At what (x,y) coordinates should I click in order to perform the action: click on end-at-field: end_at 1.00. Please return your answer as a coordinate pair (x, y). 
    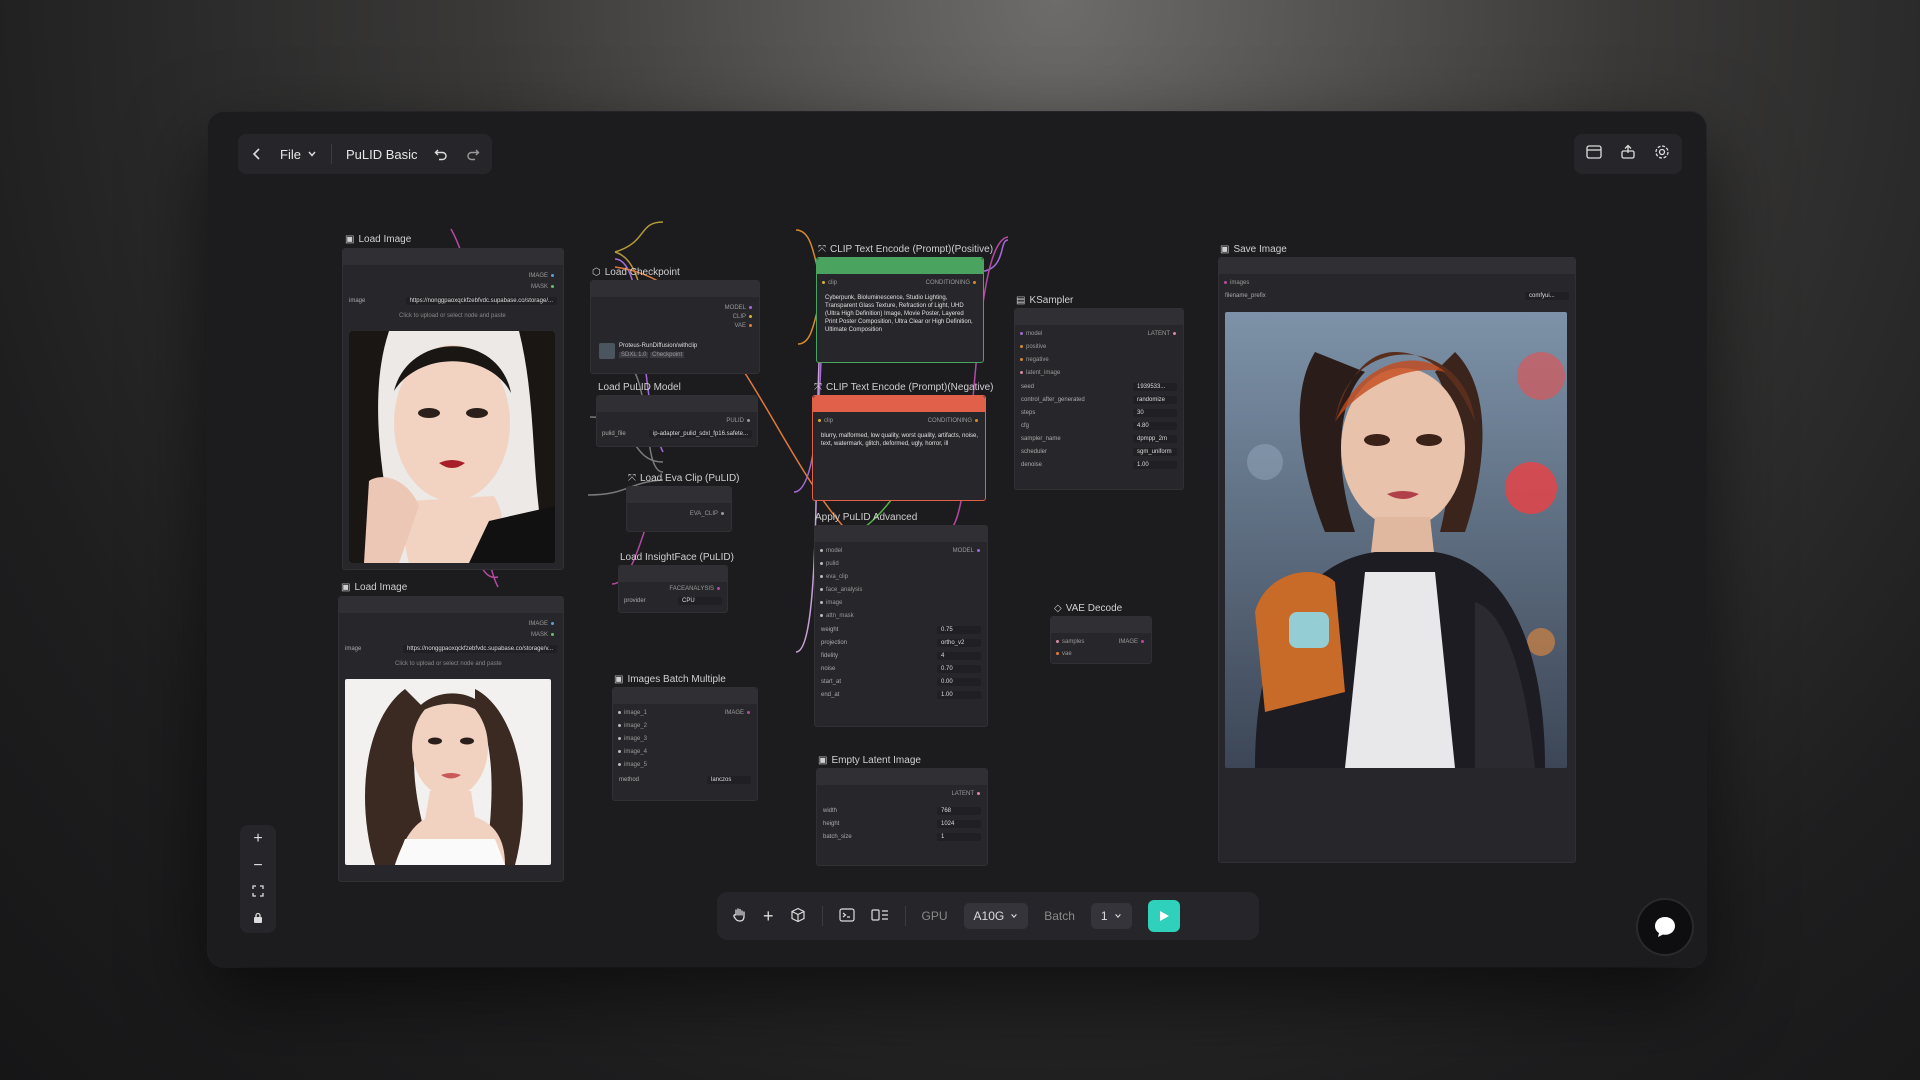
    Looking at the image, I should click on (901, 695).